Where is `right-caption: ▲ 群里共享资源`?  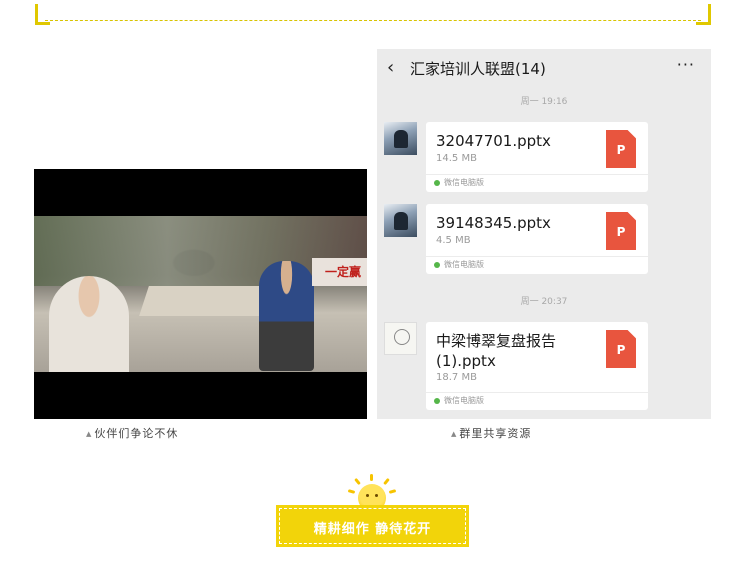
right-caption: ▲ 群里共享资源 is located at coordinates (491, 433).